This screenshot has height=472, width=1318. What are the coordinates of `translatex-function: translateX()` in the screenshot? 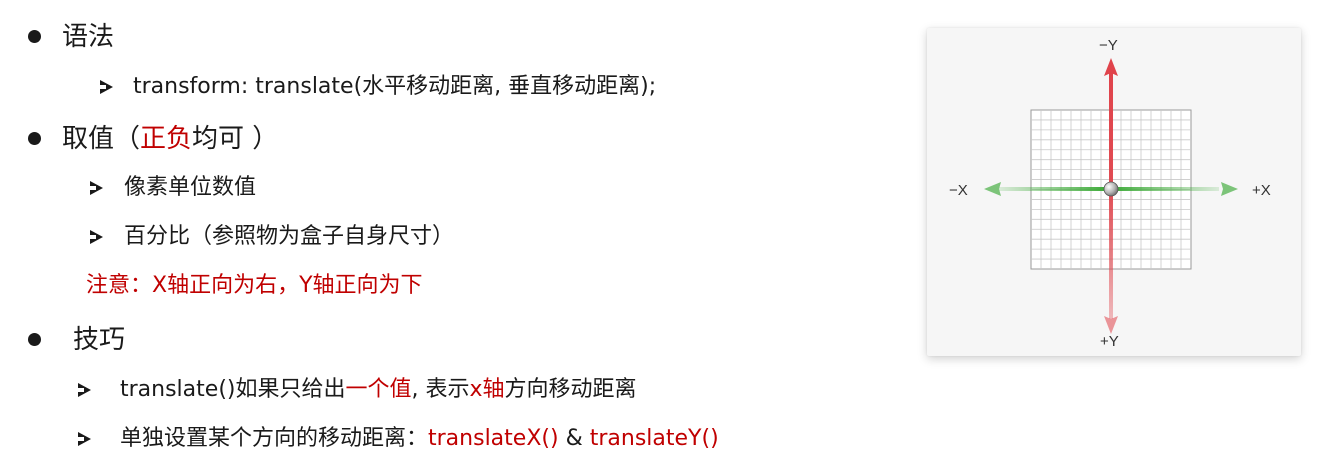 It's located at (493, 438).